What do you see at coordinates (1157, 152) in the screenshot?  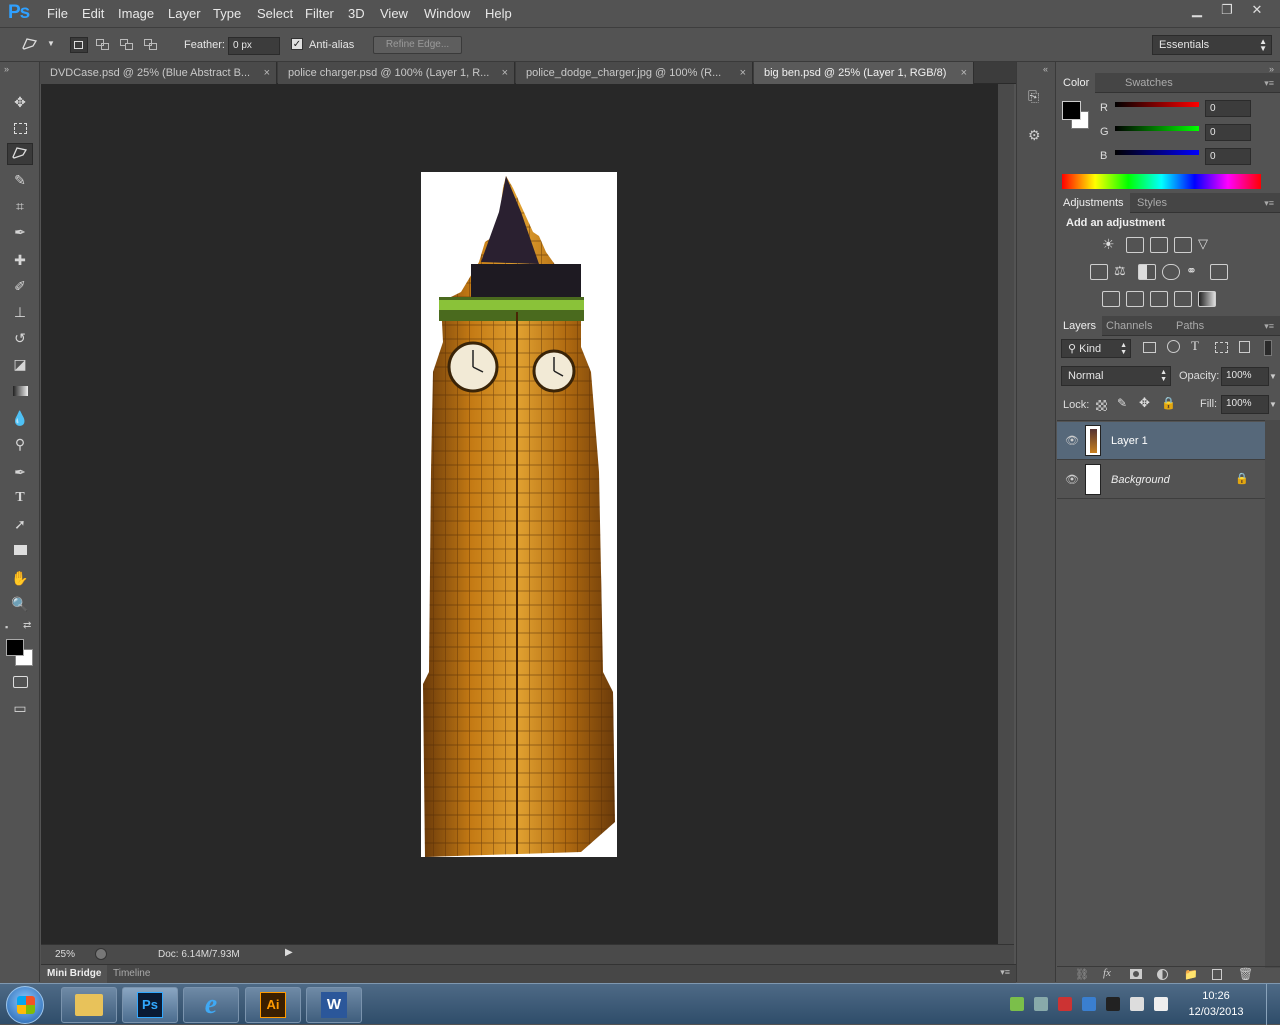 I see `blue-slider` at bounding box center [1157, 152].